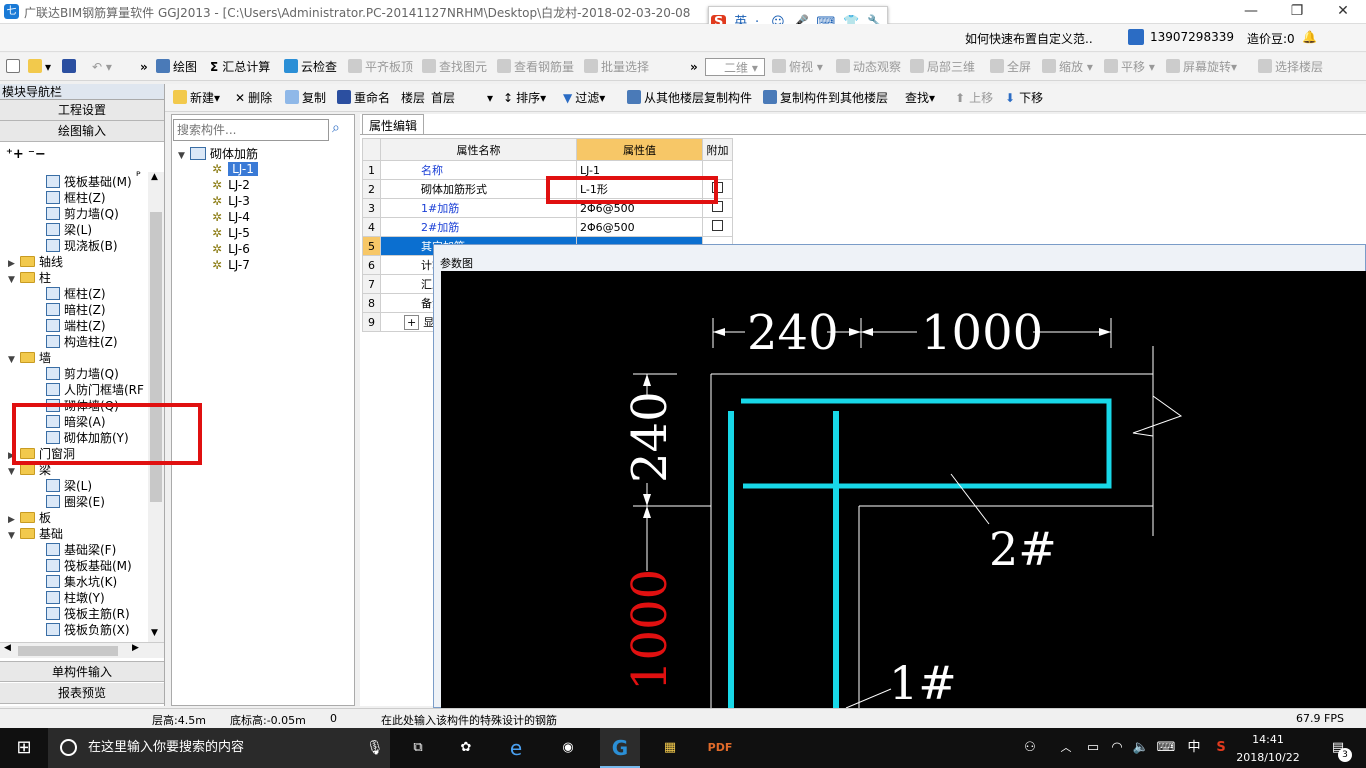 This screenshot has height=768, width=1366. Describe the element at coordinates (82, 650) in the screenshot. I see `tree-hscrollbar: ◀ ▶` at that location.